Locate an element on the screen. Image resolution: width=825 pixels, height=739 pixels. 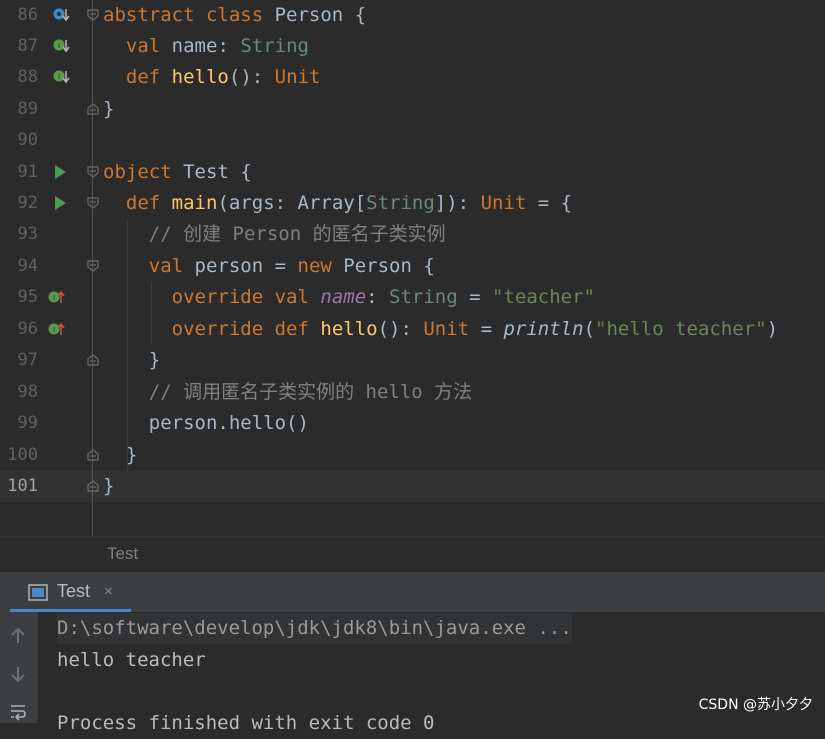
soft-wrap-icon is located at coordinates (18, 712).